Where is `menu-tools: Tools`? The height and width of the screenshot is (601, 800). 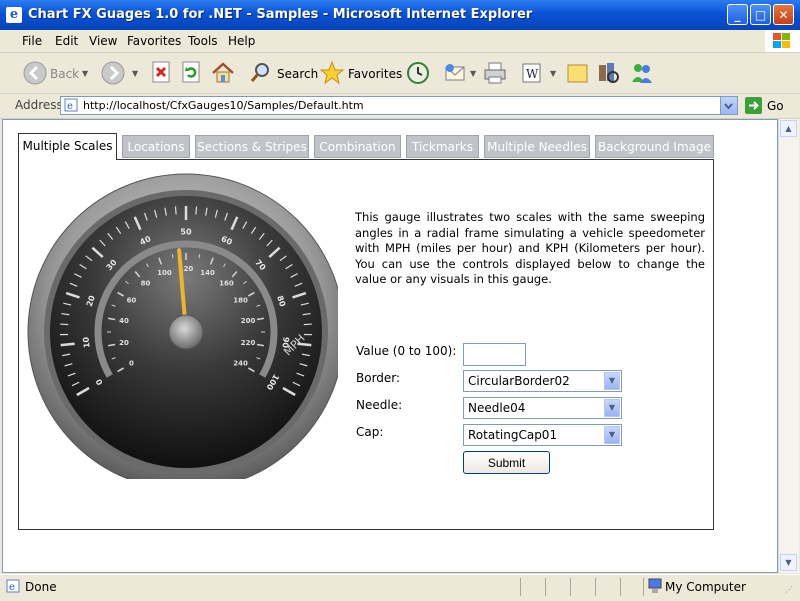 menu-tools: Tools is located at coordinates (203, 41).